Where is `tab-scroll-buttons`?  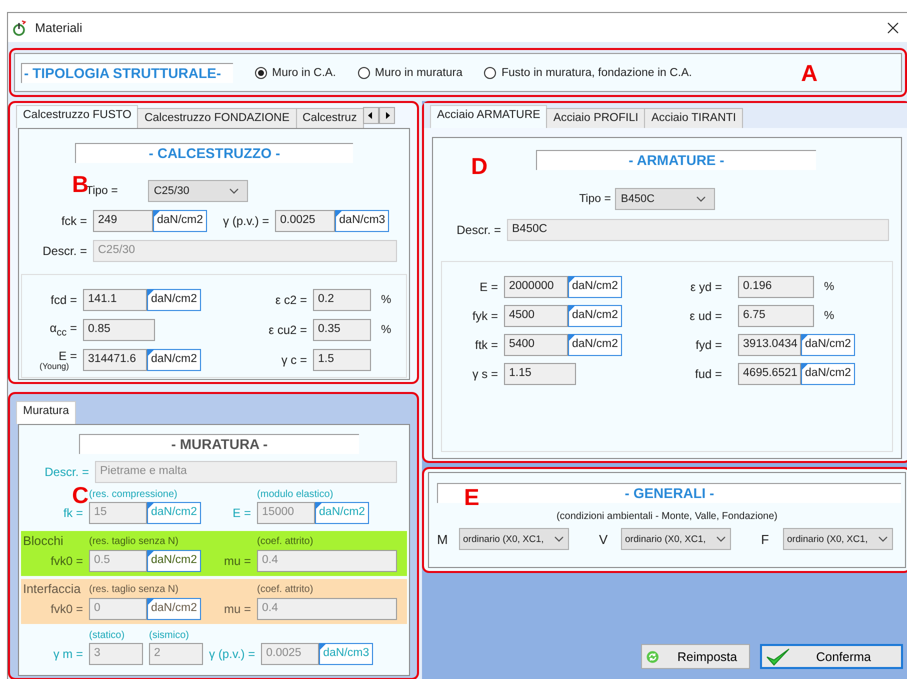 tab-scroll-buttons is located at coordinates (378, 115).